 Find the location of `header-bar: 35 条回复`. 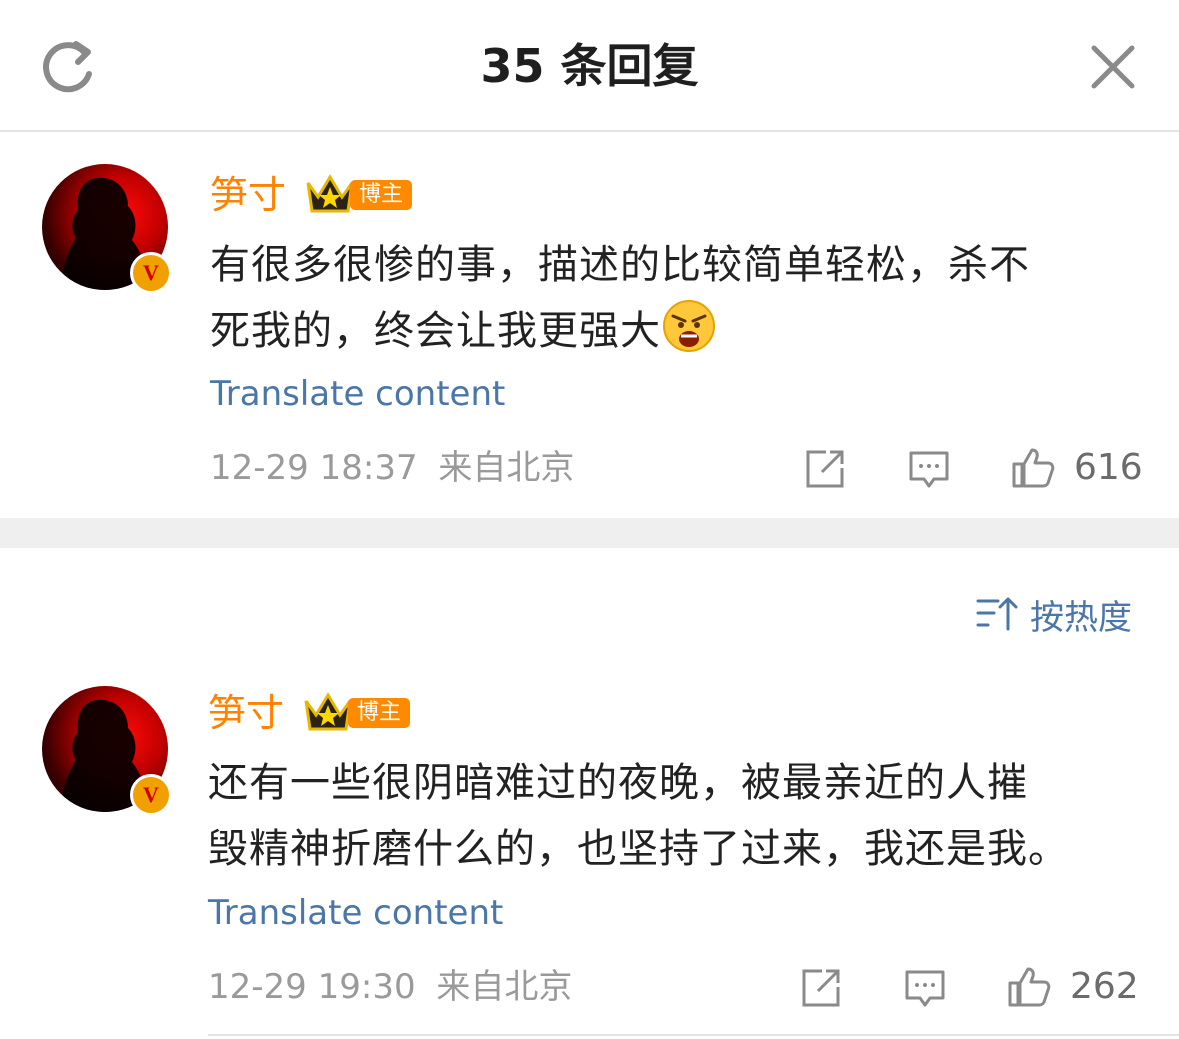

header-bar: 35 条回复 is located at coordinates (589, 66).